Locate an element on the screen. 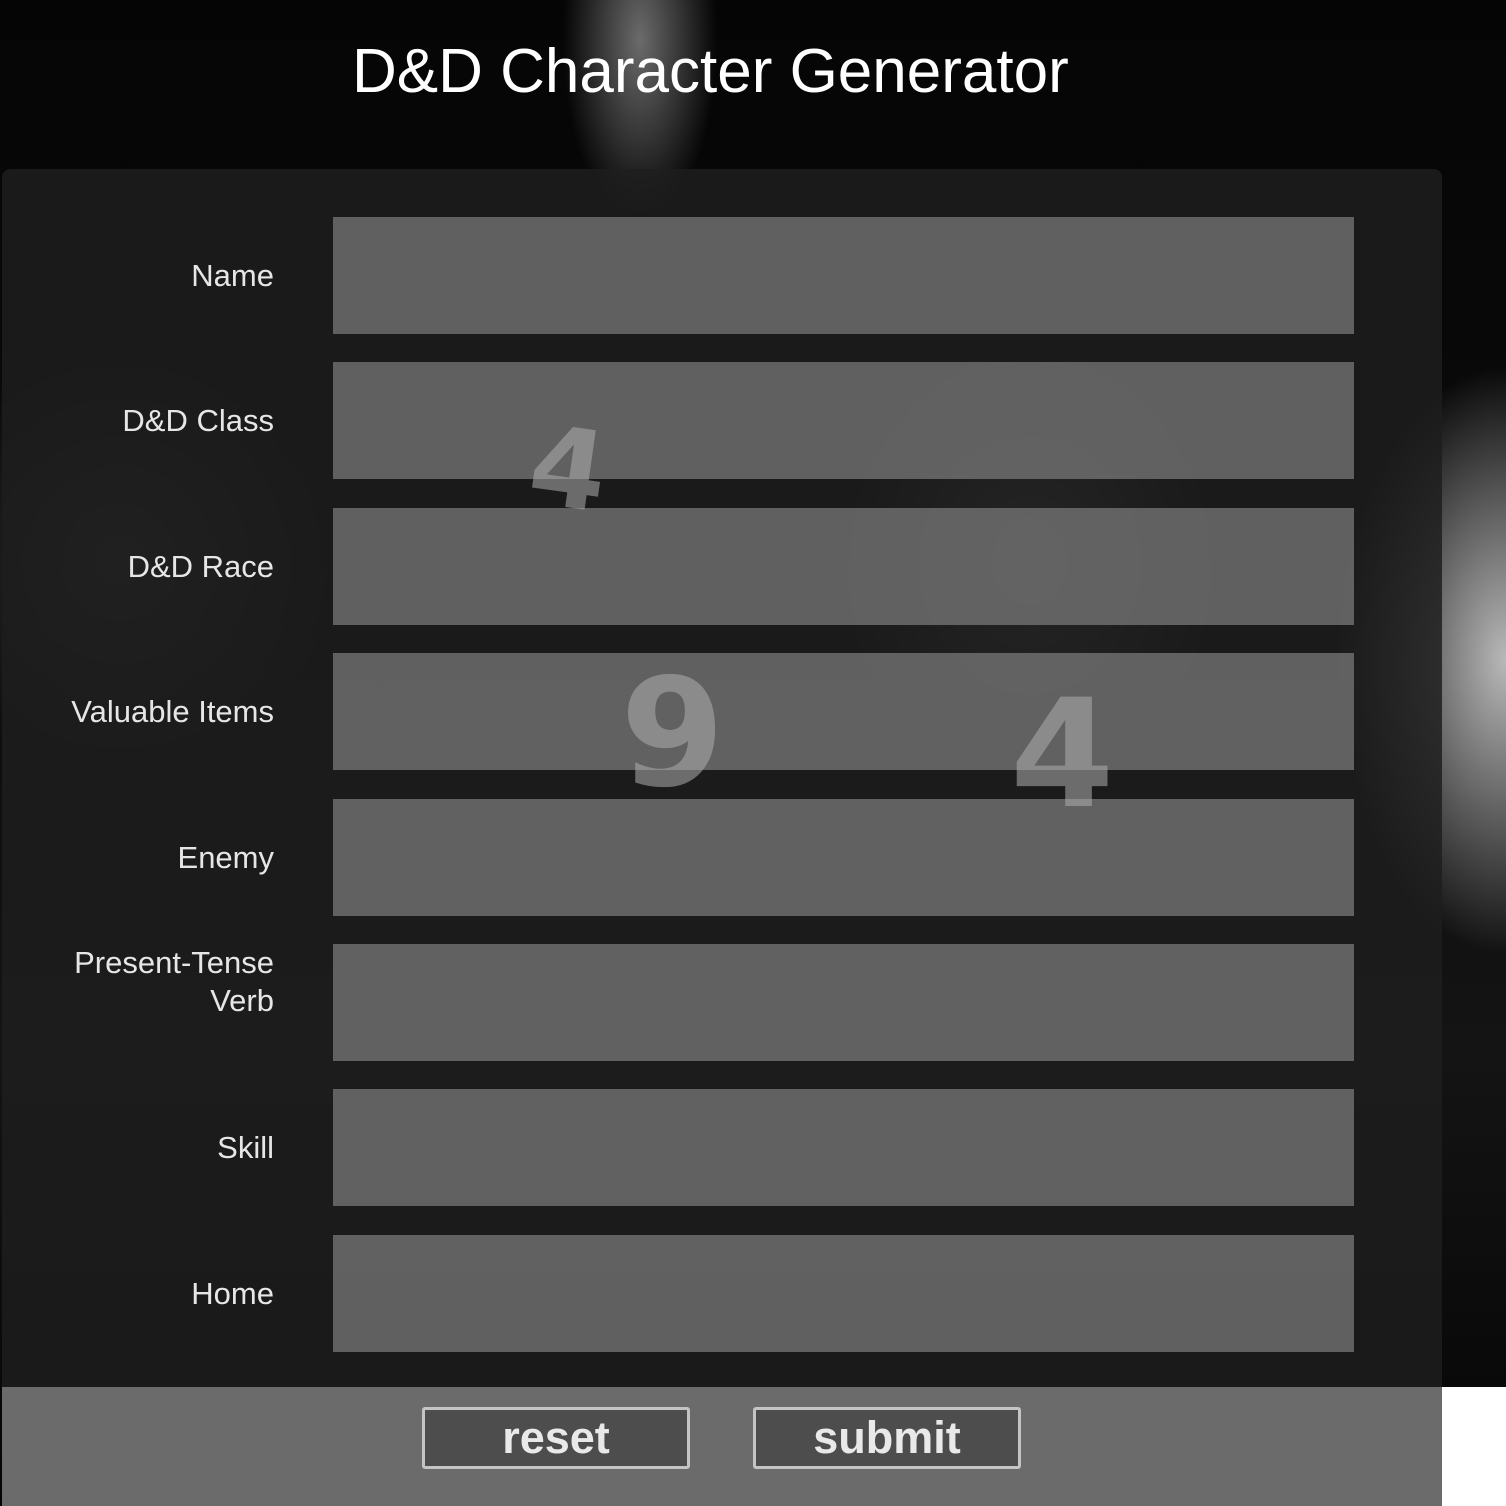  background-image-edge is located at coordinates (1474, 1446).